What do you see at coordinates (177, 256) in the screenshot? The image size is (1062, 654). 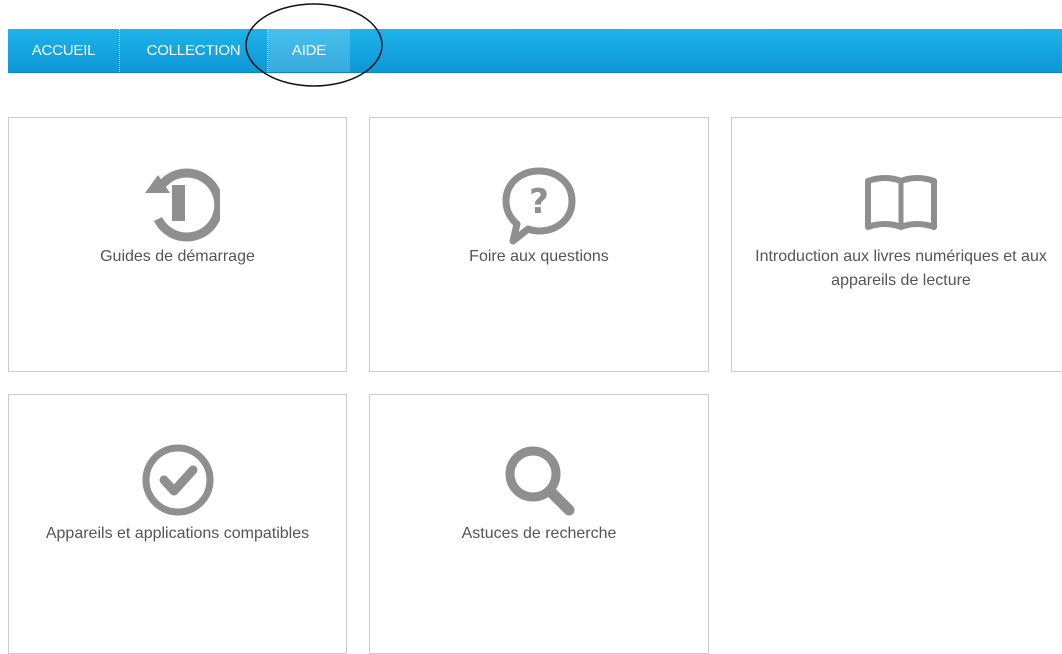 I see `card-label: Guides de démarrage` at bounding box center [177, 256].